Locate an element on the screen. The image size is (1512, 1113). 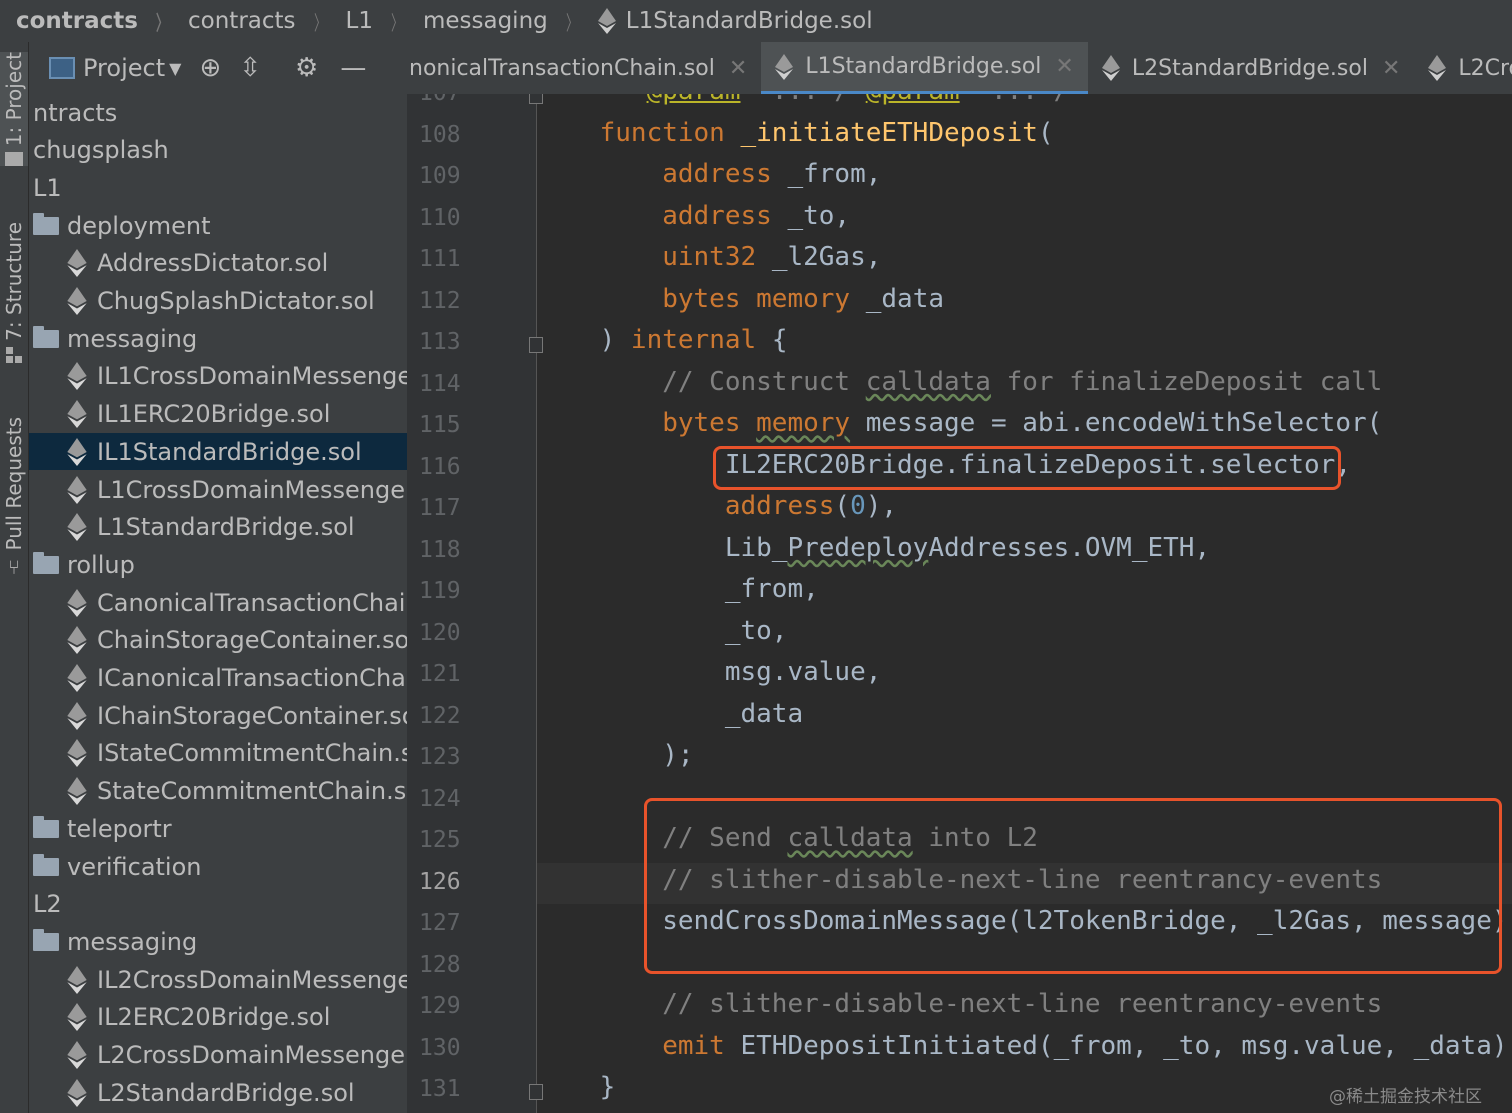
tree-file: IL1CrossDomainMessenger is located at coordinates (218, 376).